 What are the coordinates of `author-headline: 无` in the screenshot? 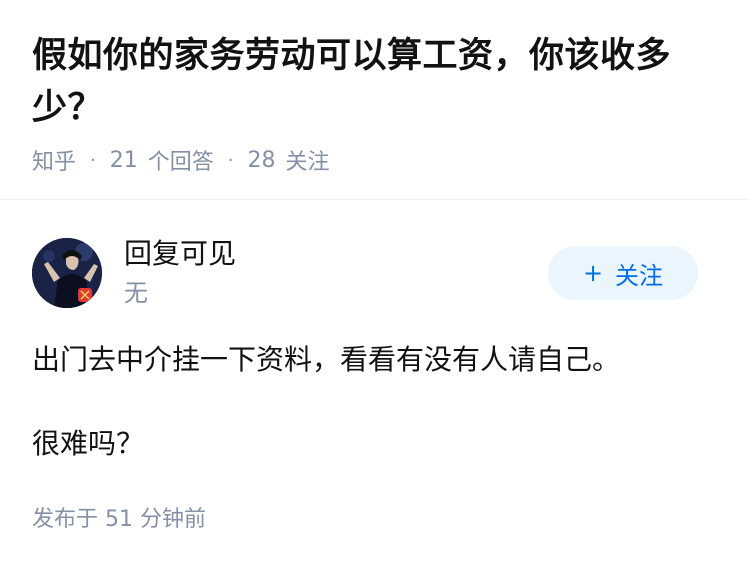 It's located at (136, 293).